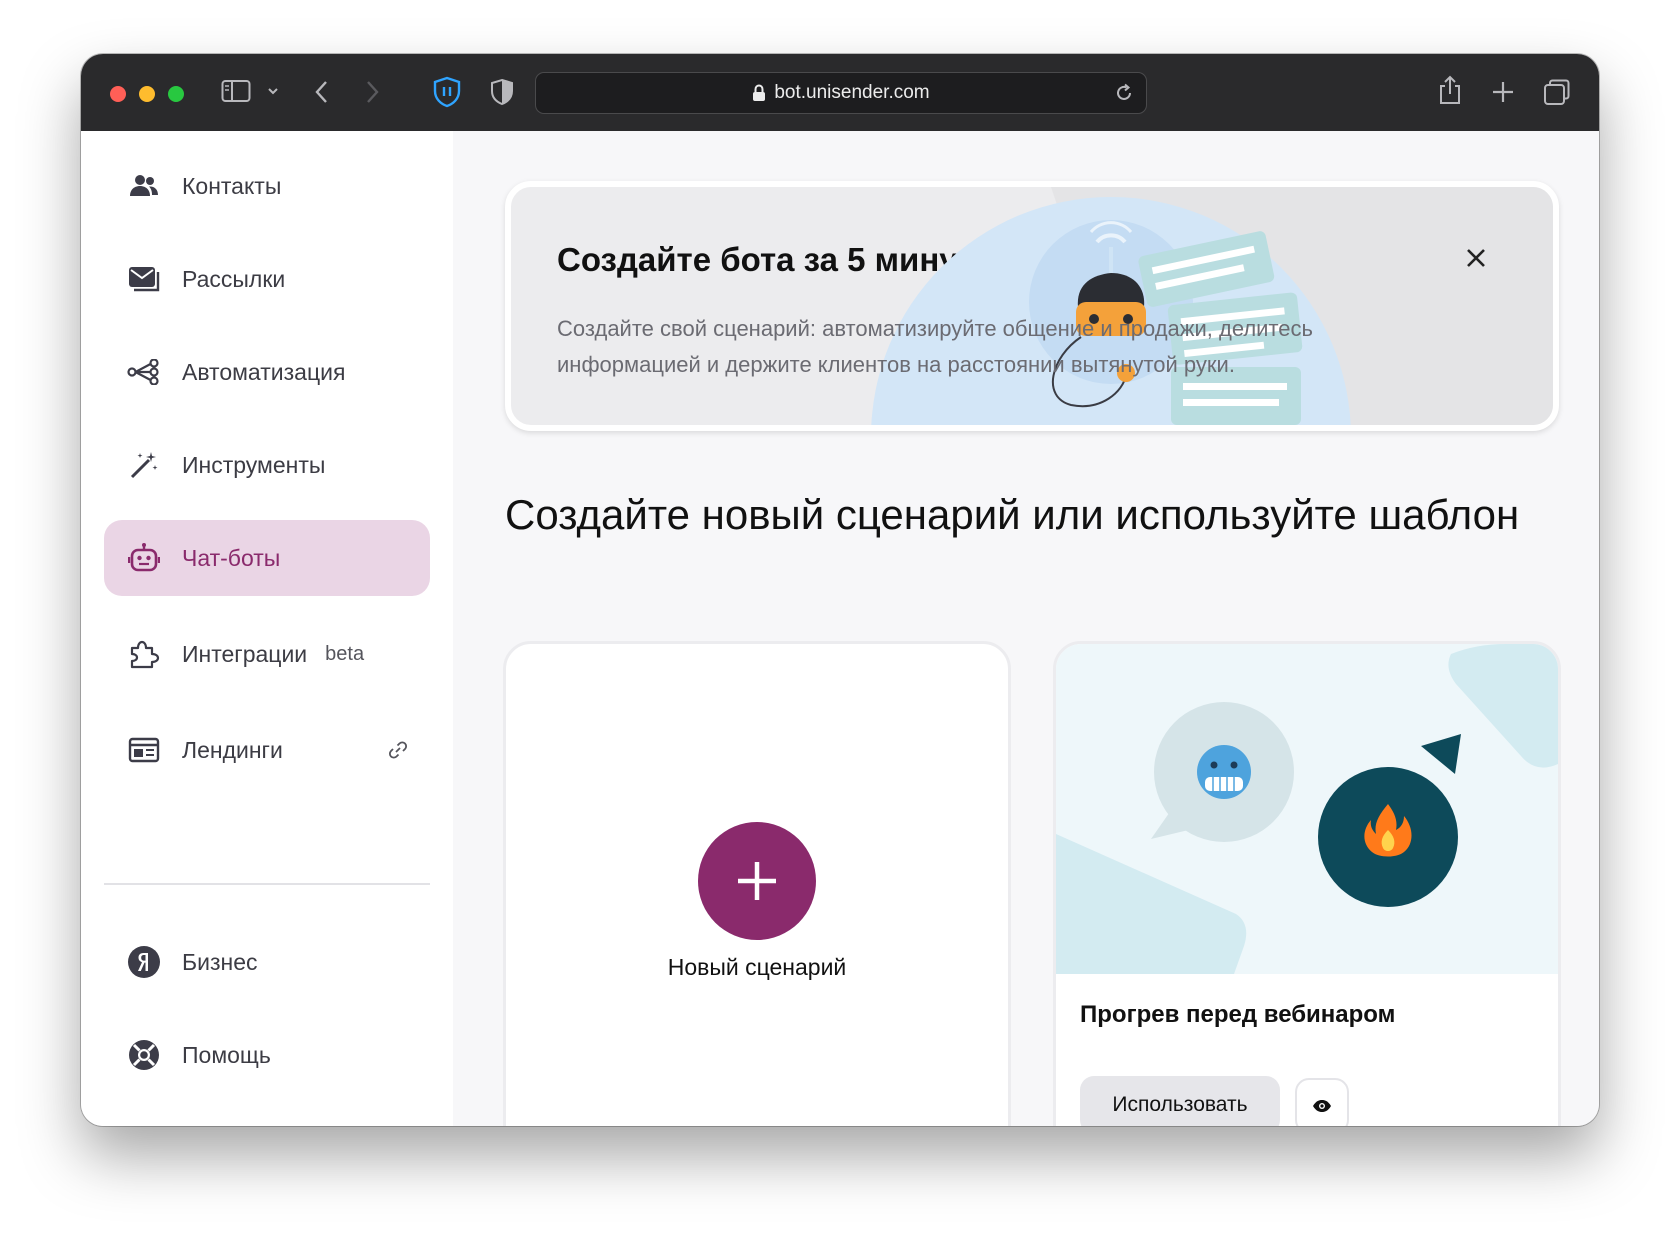  What do you see at coordinates (372, 92) in the screenshot?
I see `forward-icon` at bounding box center [372, 92].